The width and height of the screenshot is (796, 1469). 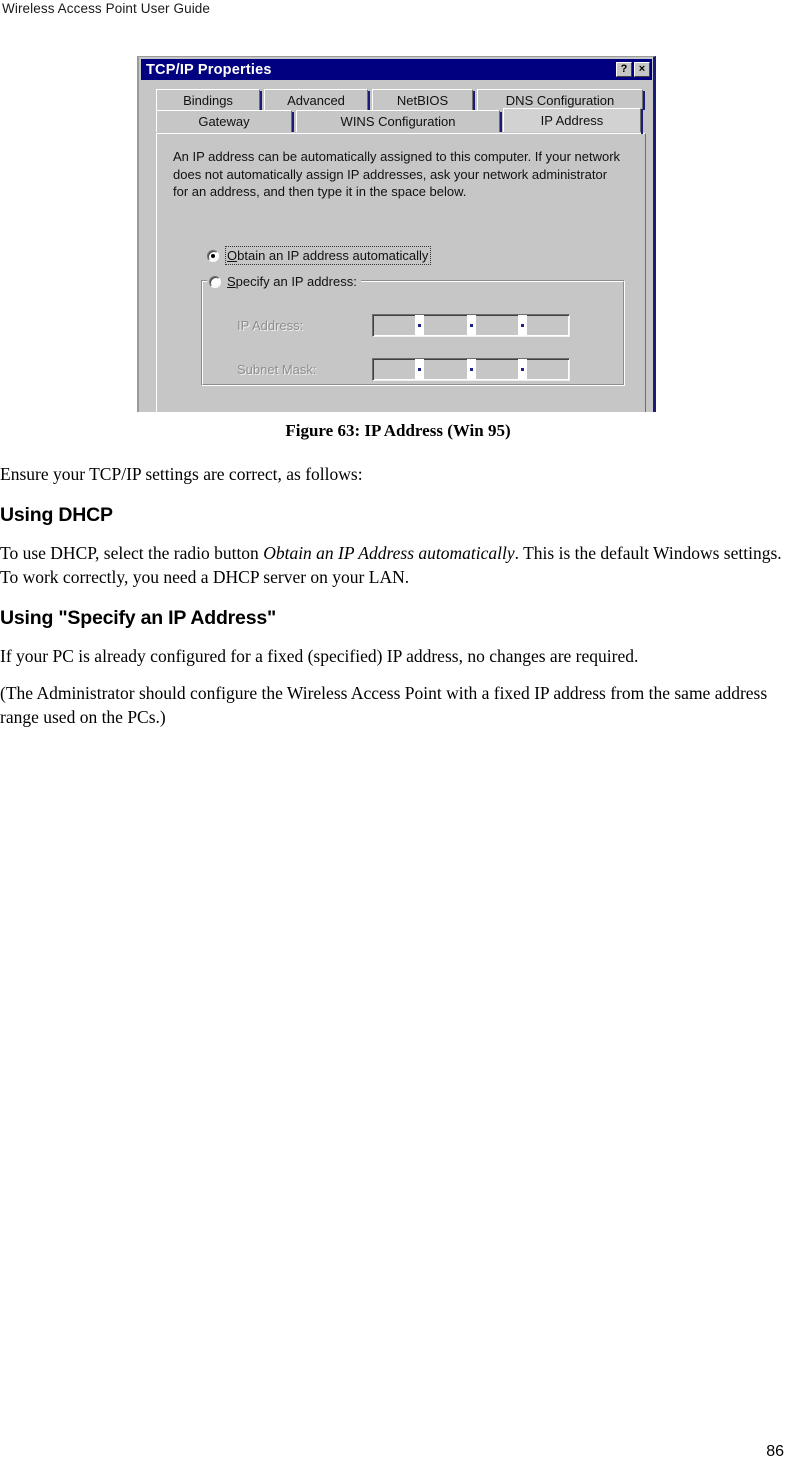 I want to click on dhcp-paragraph-emphasis: Obtain an IP Address automatically, so click(x=389, y=553).